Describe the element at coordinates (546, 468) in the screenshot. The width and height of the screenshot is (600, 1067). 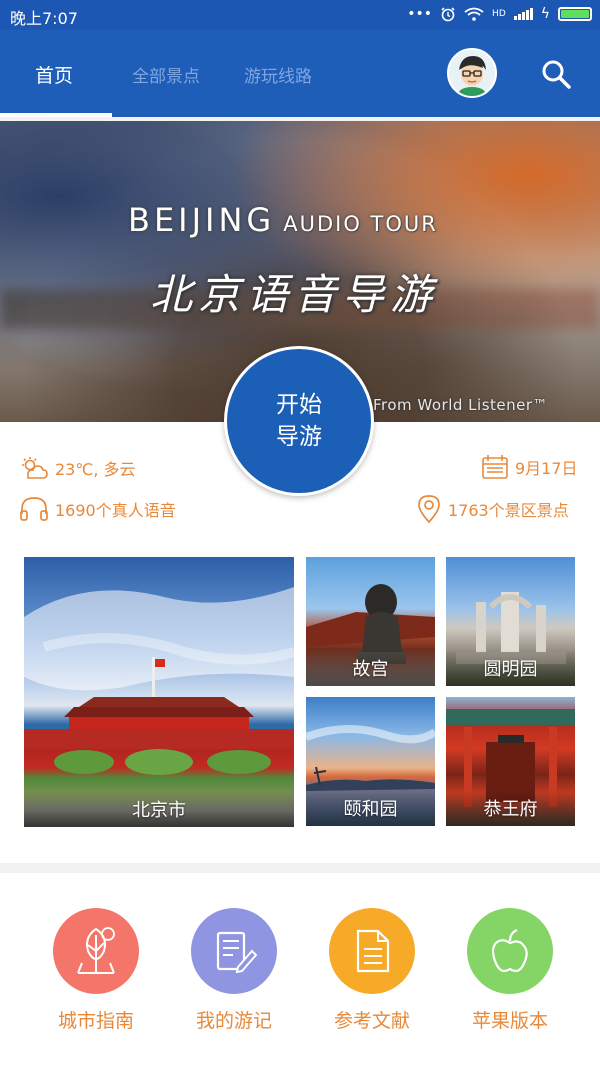
I see `date-text: 9月17日` at that location.